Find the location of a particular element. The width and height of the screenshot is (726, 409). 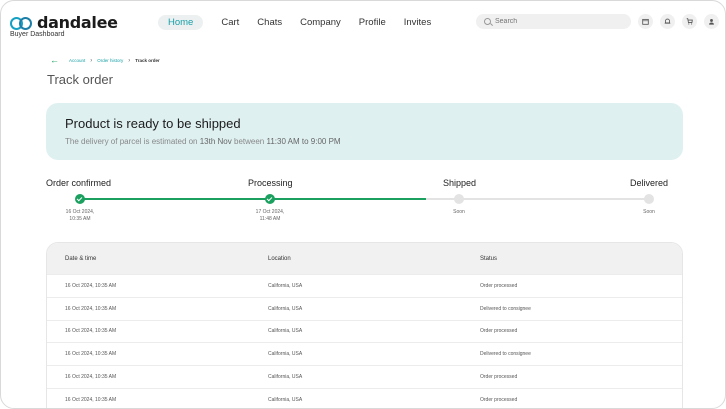

estimated-time-range: 11:30 AM to 9:00 PM is located at coordinates (303, 141).